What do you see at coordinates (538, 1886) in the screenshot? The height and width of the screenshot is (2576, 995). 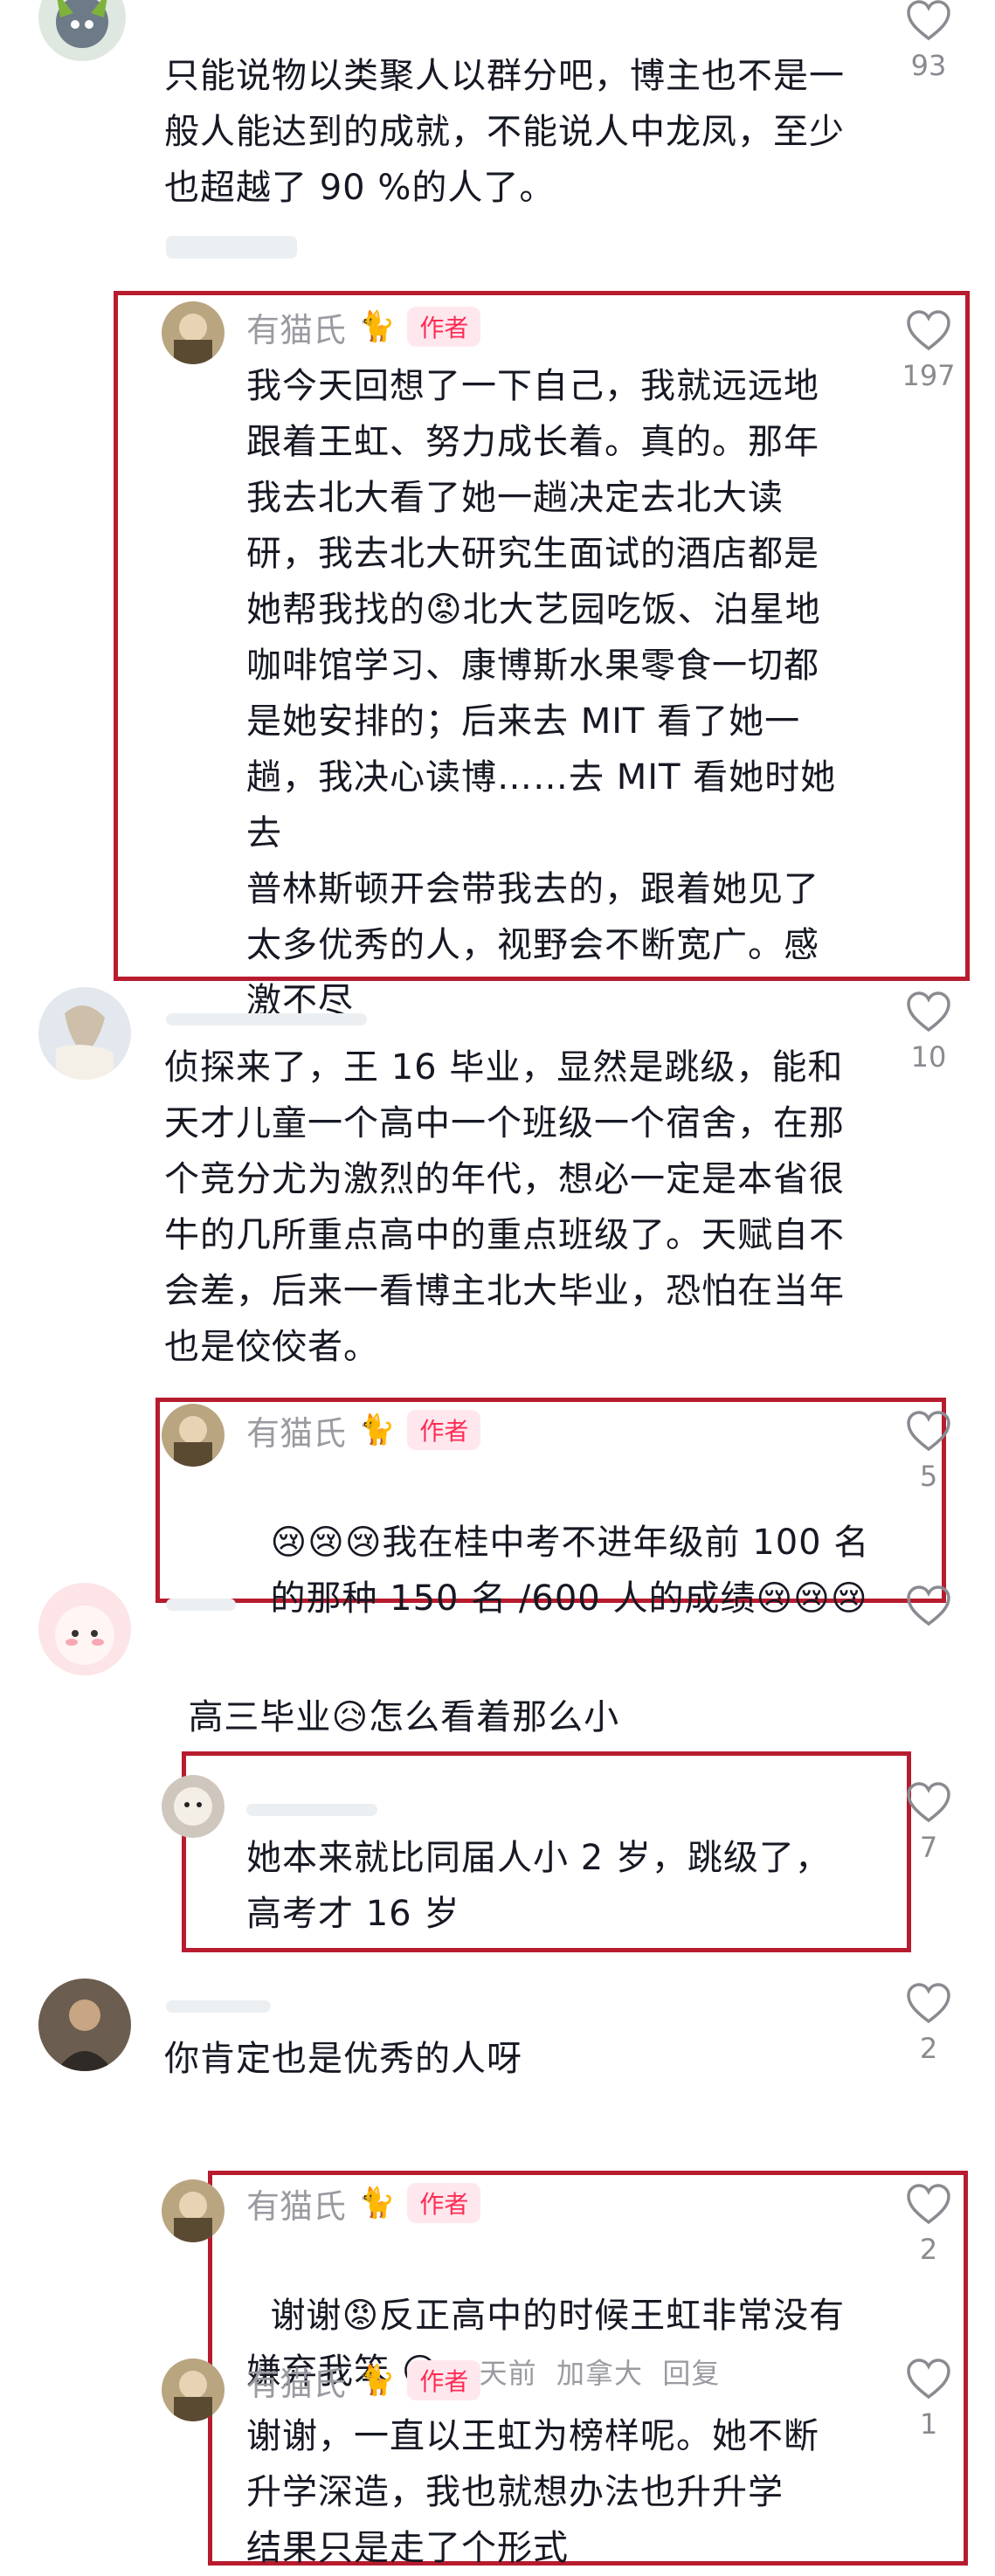 I see `comment-text: 她本来就比同届人小 2 岁，跳级了， 高考才 16 岁` at bounding box center [538, 1886].